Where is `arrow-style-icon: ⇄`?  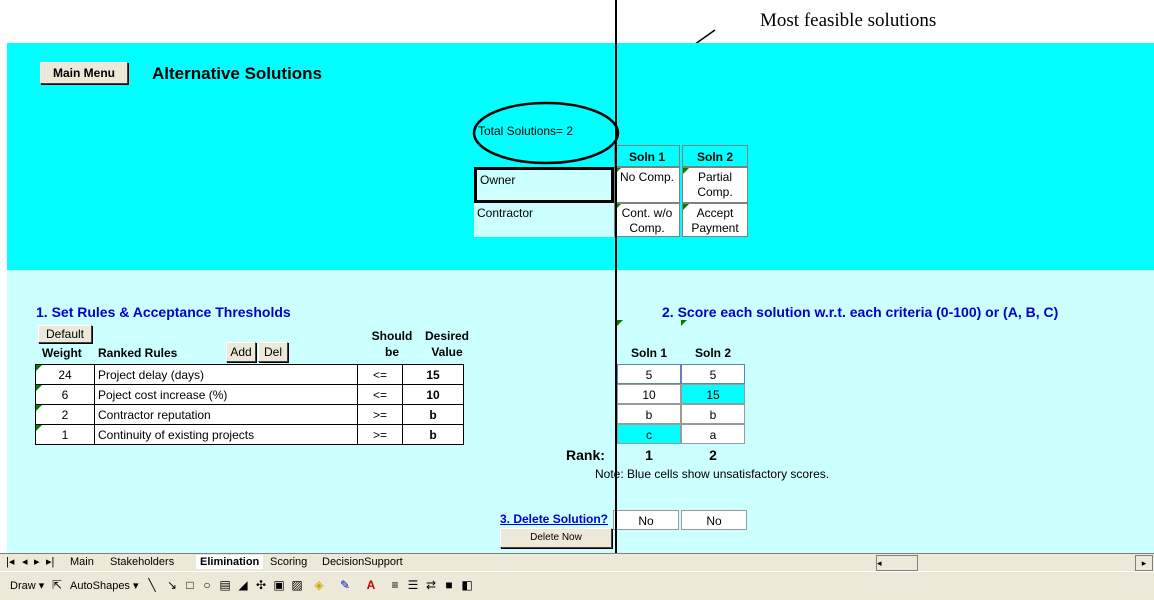 arrow-style-icon: ⇄ is located at coordinates (431, 585).